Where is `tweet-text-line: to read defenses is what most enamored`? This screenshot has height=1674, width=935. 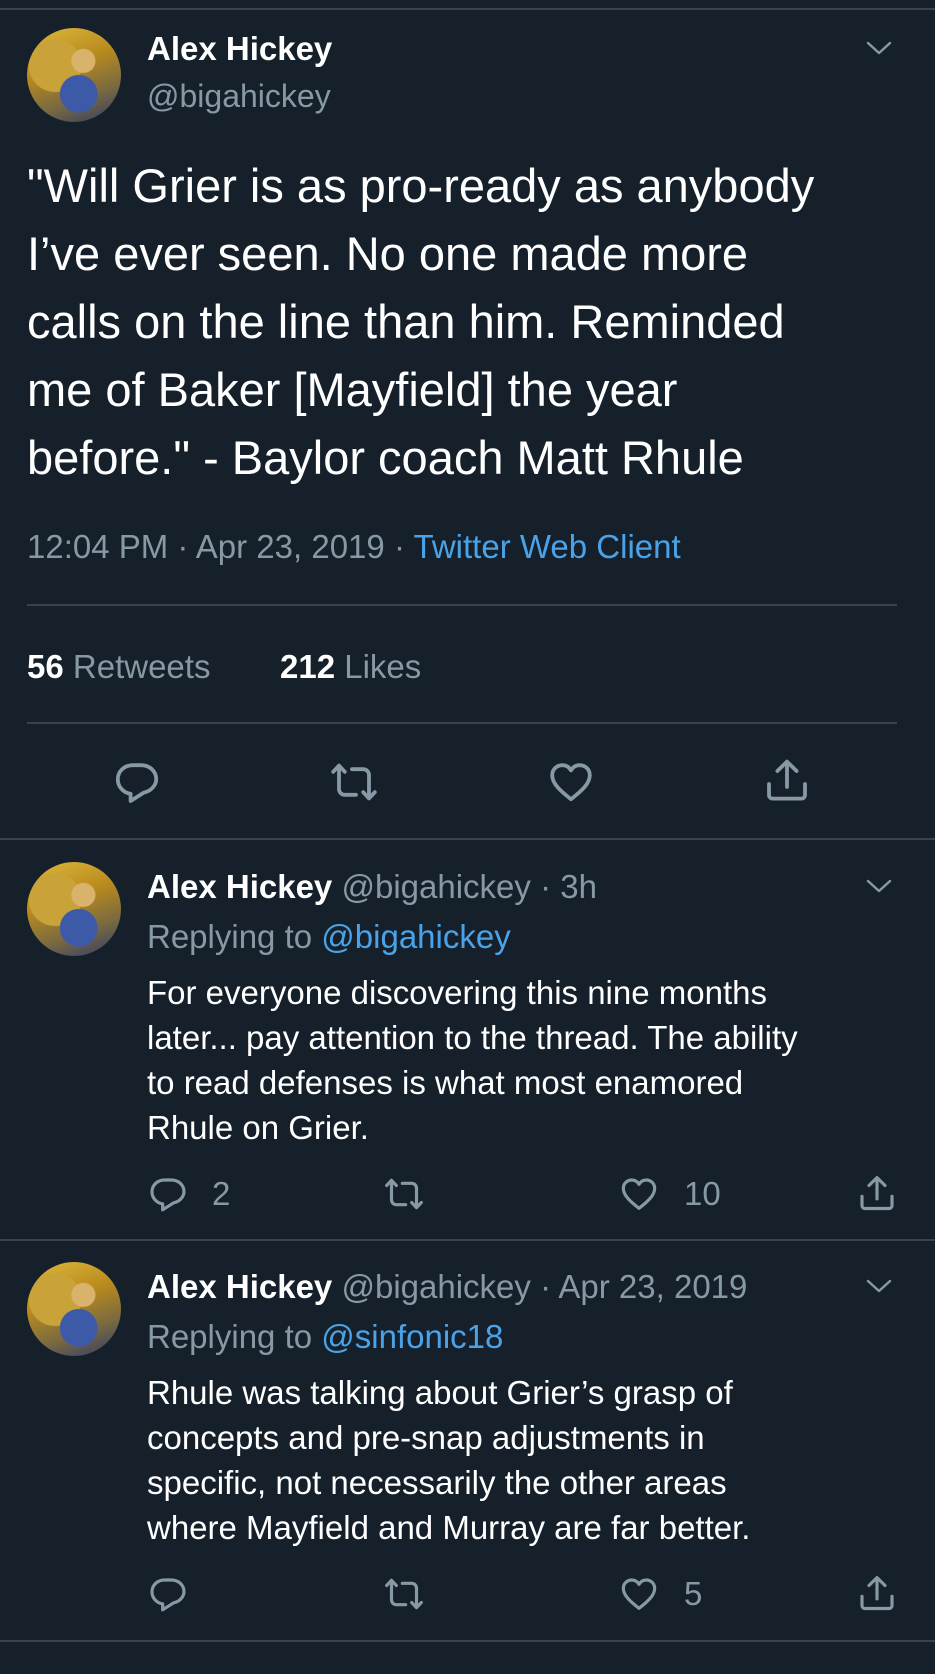
tweet-text-line: to read defenses is what most enamored is located at coordinates (445, 1082).